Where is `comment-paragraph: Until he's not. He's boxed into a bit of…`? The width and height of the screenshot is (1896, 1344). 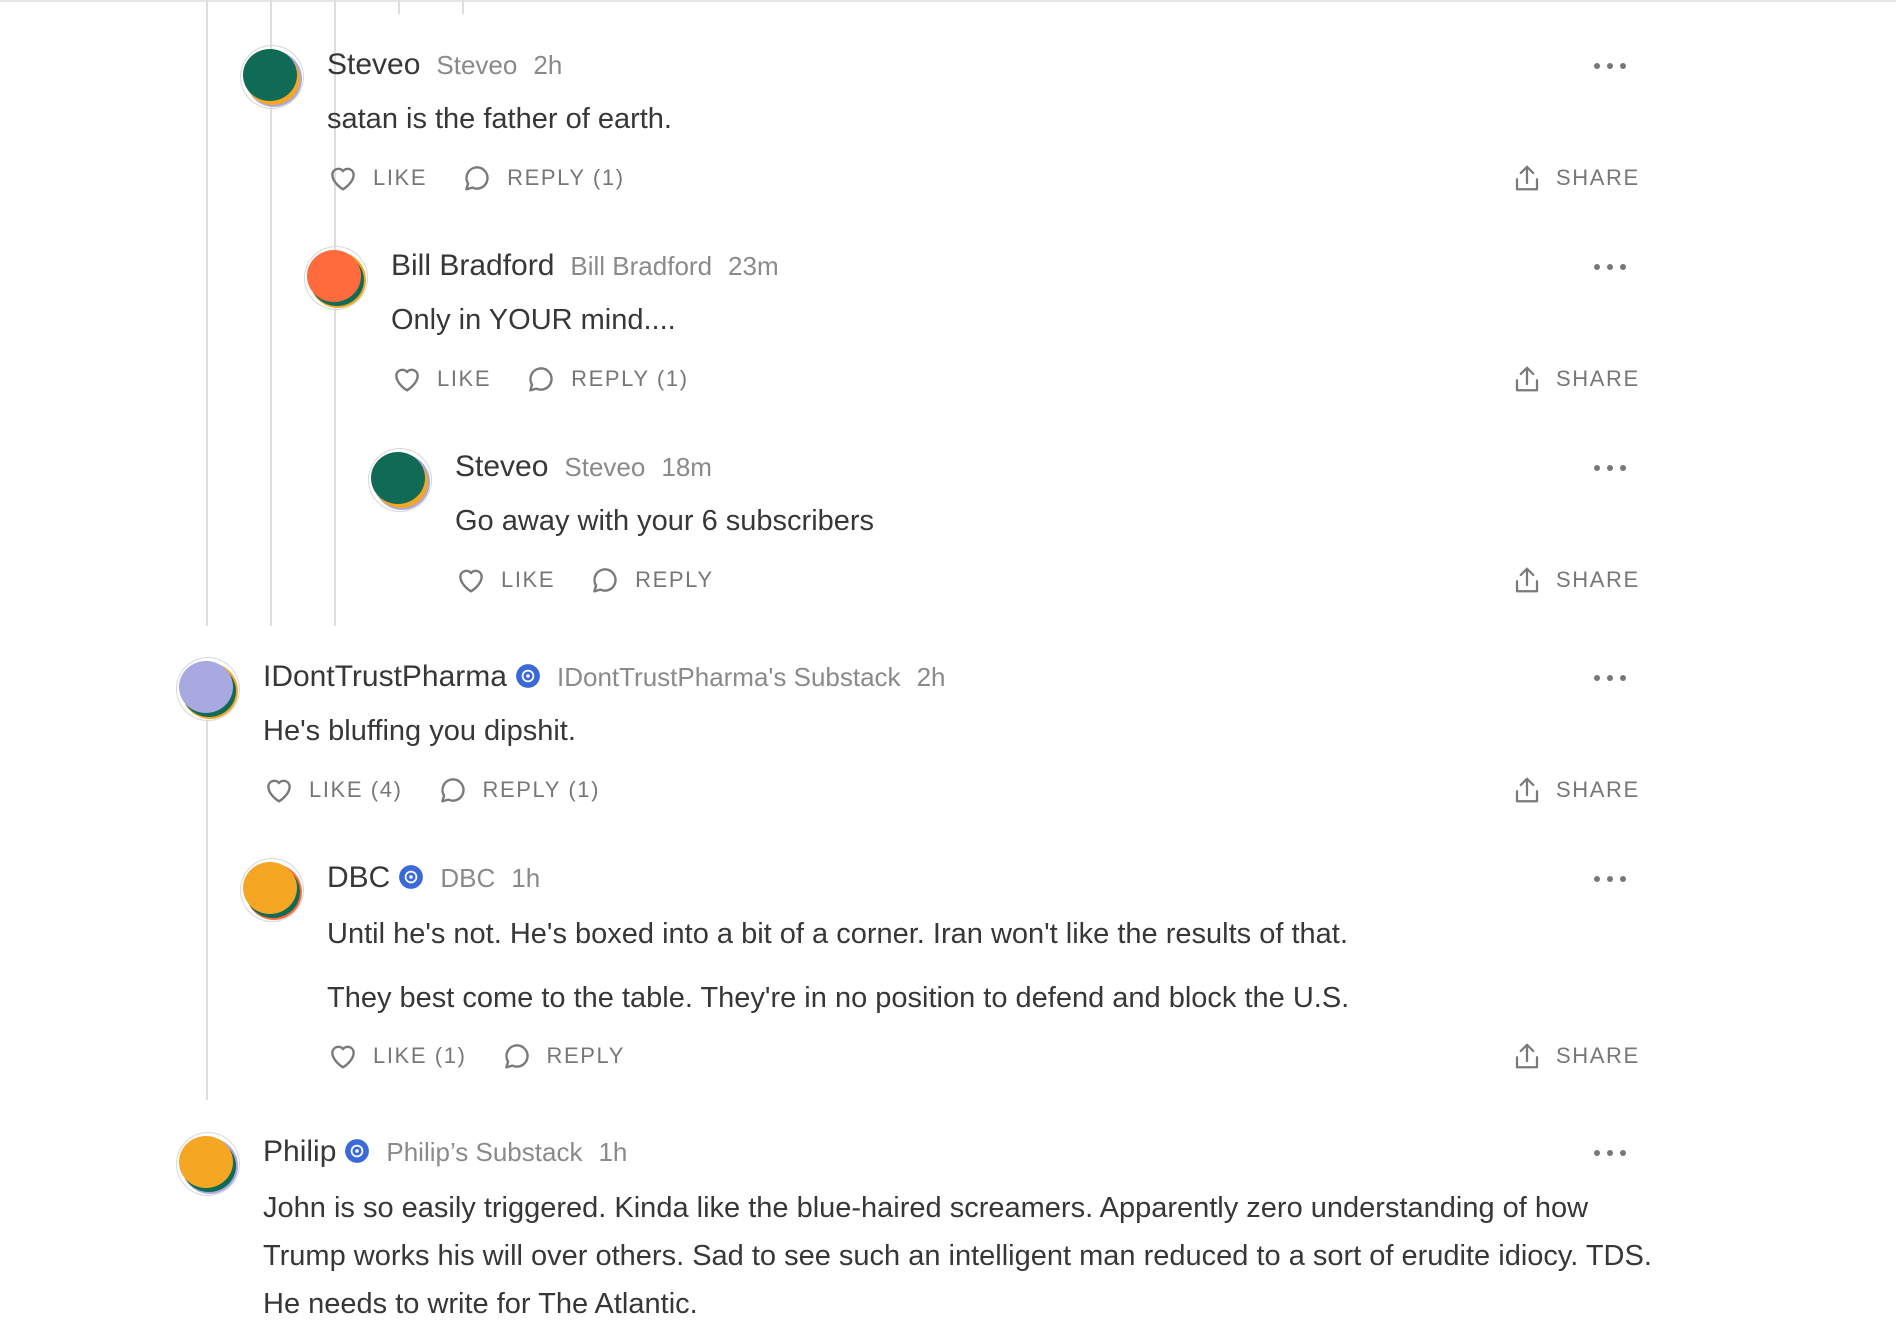 comment-paragraph: Until he's not. He's boxed into a bit of… is located at coordinates (837, 934).